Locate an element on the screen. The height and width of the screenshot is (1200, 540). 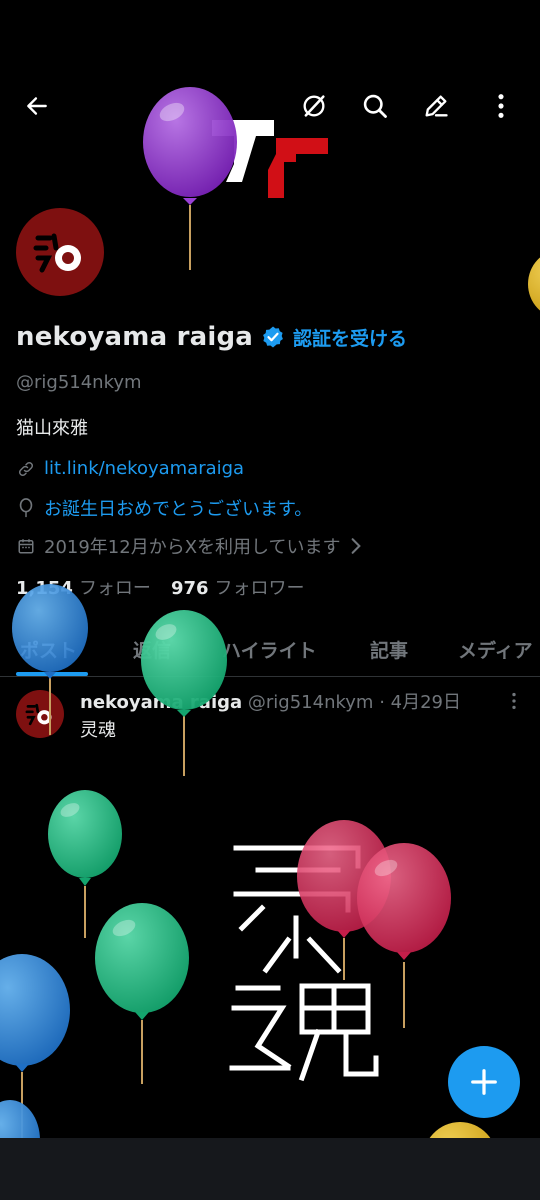
joined-row: 2019年12月からXを利用しています is located at coordinates (189, 546).